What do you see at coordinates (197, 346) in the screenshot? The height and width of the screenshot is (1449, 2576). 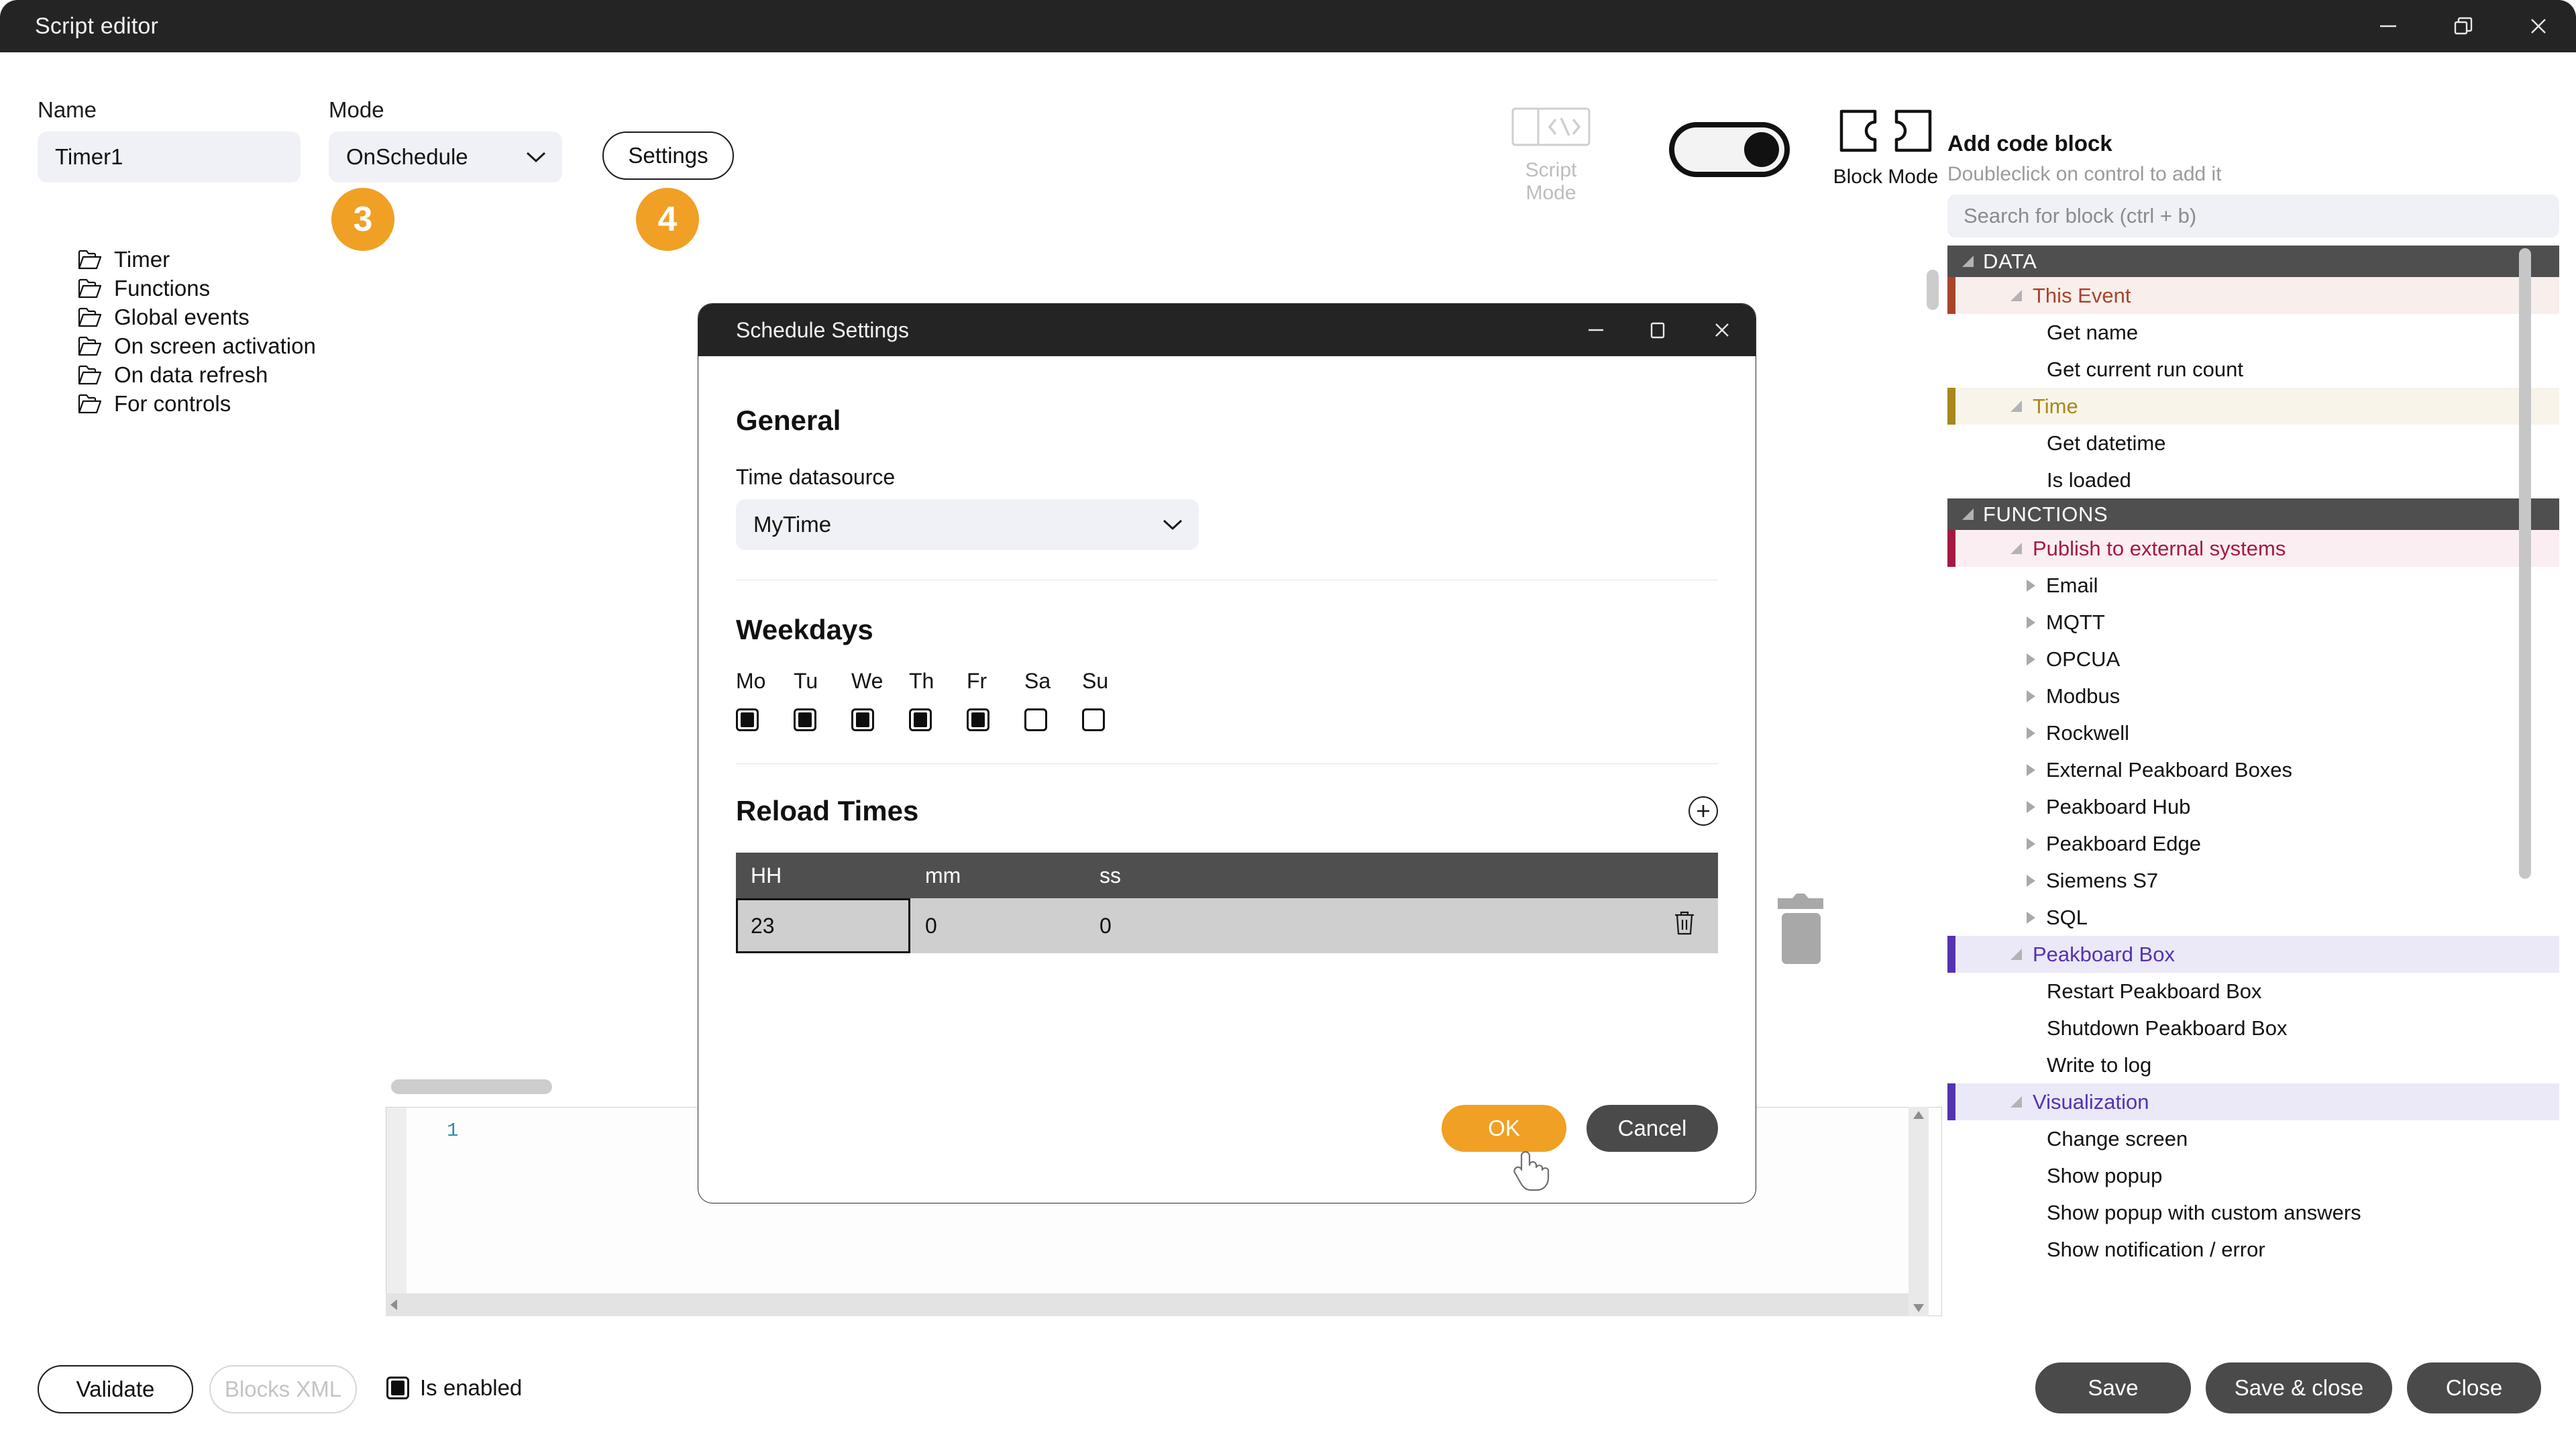 I see `folder-item: On screen activation` at bounding box center [197, 346].